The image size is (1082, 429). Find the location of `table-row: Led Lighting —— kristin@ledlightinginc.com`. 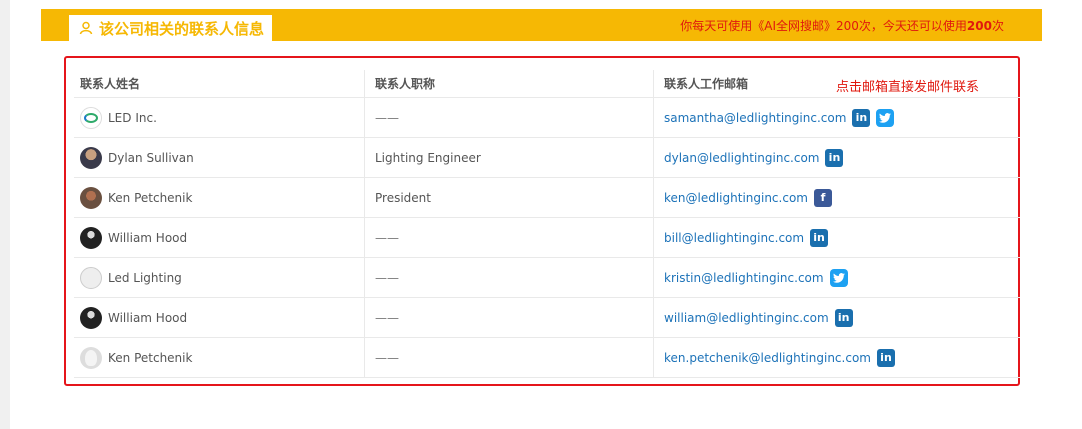

table-row: Led Lighting —— kristin@ledlightinginc.com is located at coordinates (547, 277).